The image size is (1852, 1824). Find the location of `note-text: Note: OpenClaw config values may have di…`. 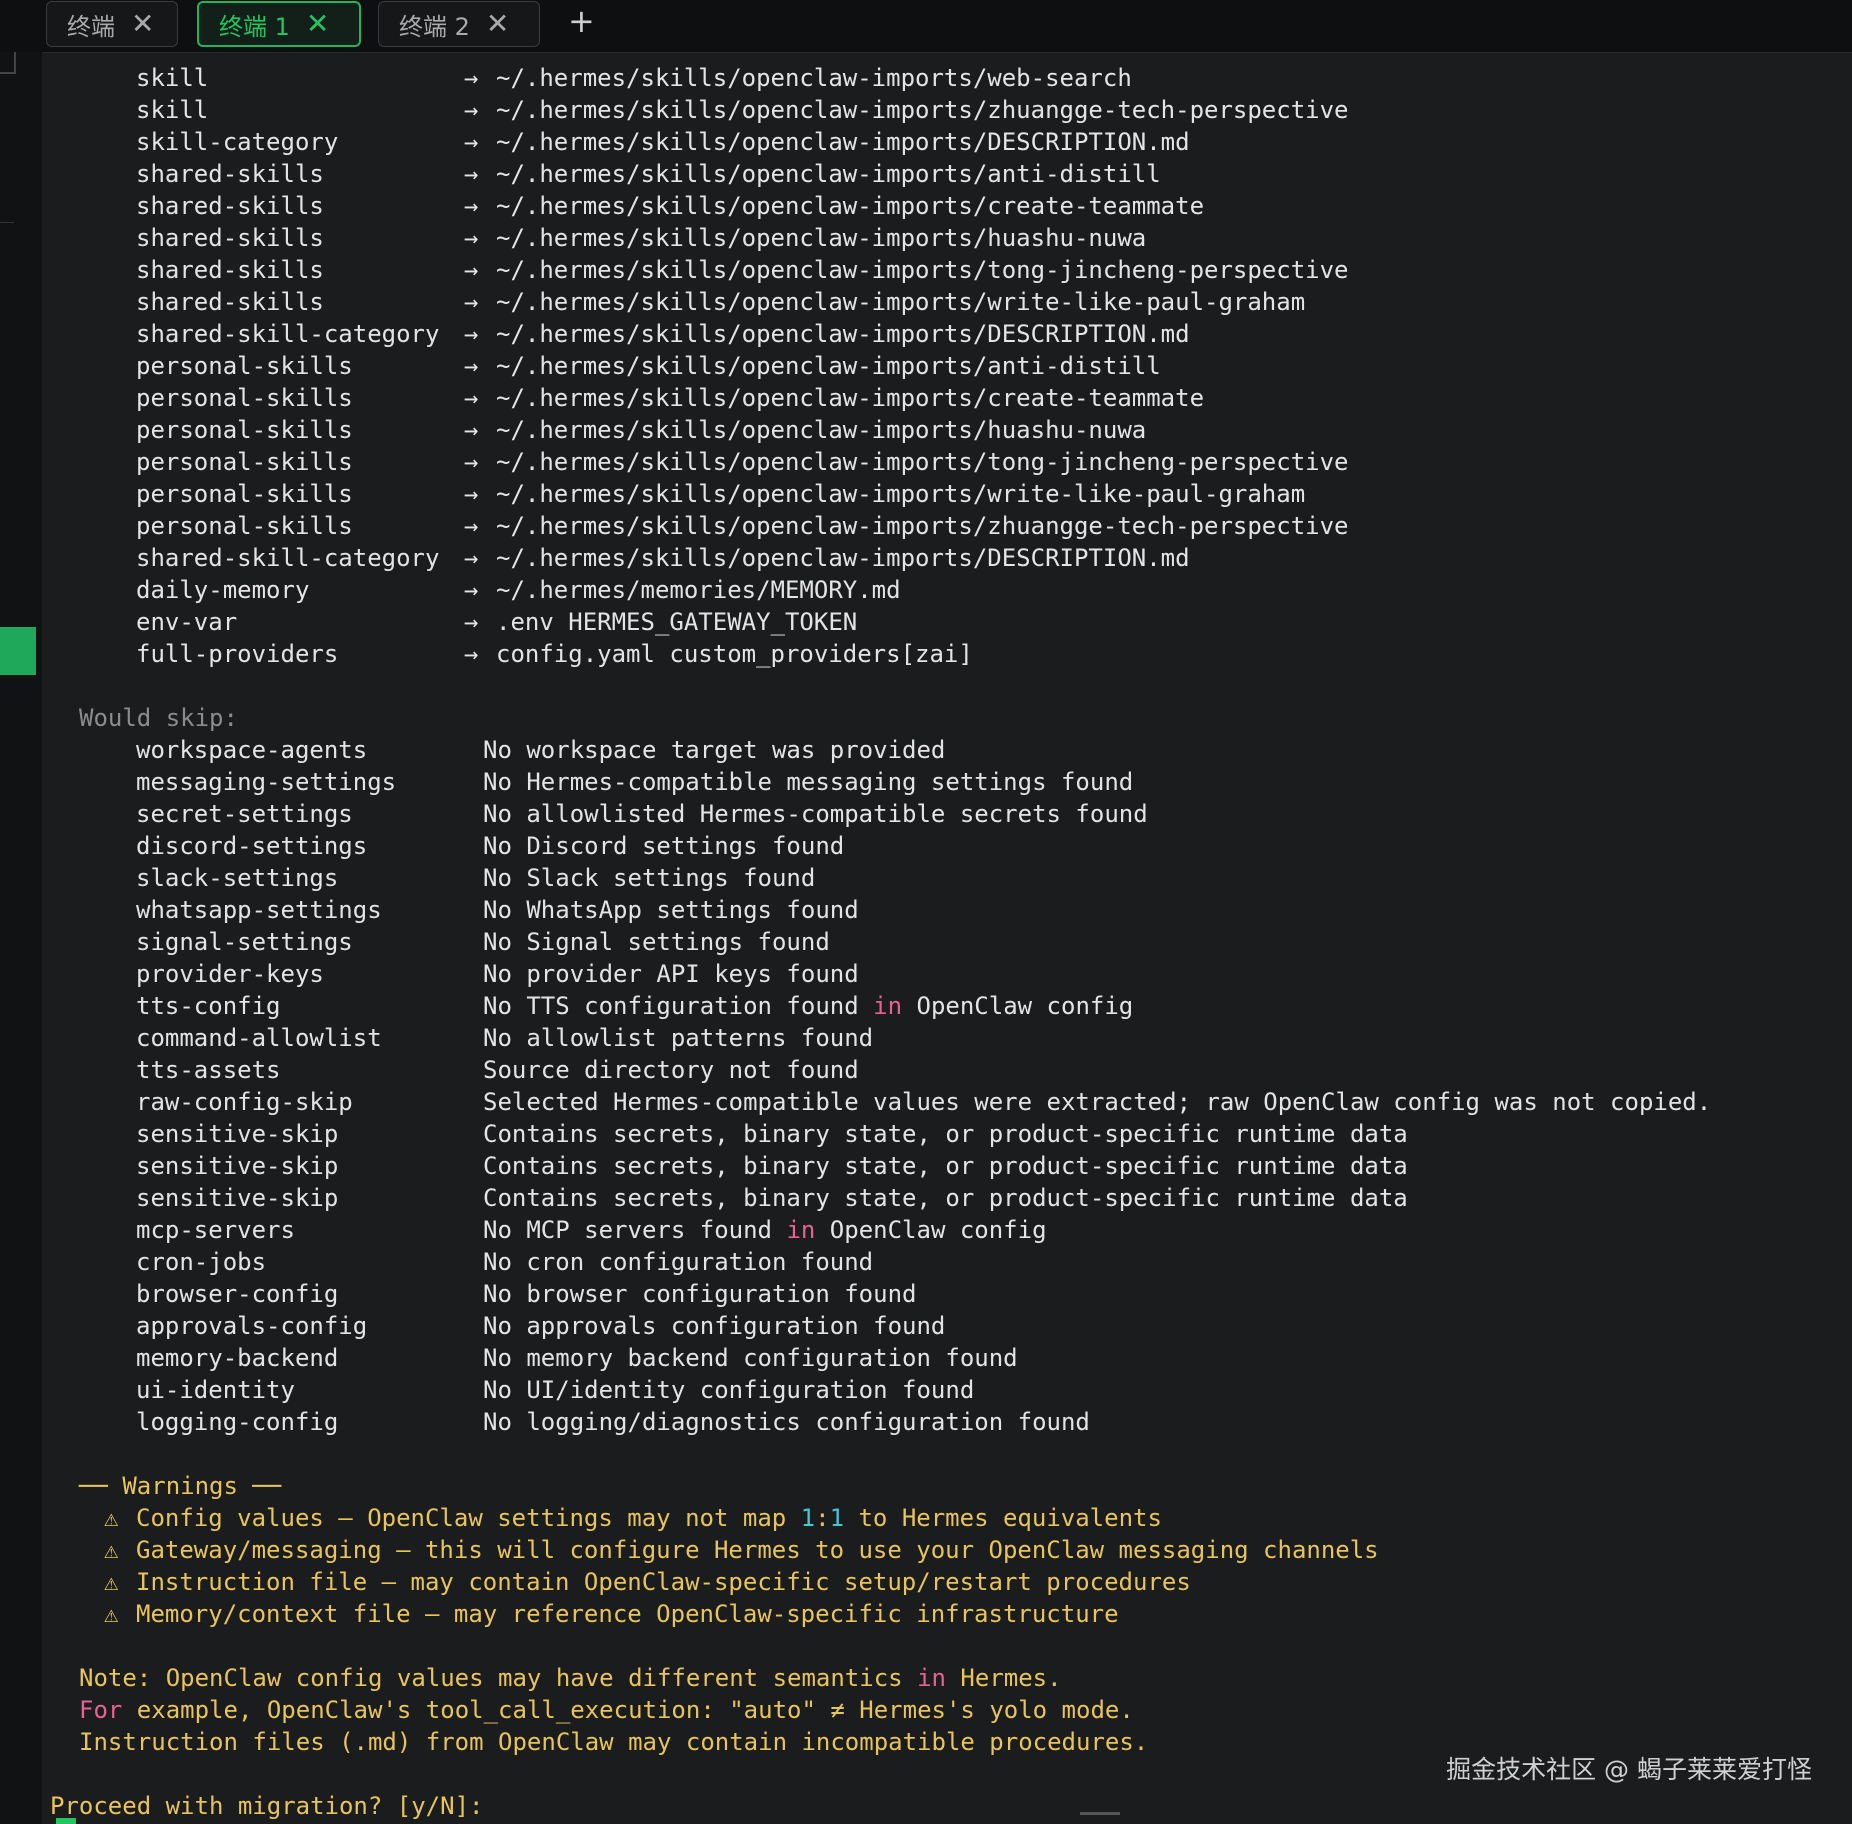

note-text: Note: OpenClaw config values may have di… is located at coordinates (570, 1678).